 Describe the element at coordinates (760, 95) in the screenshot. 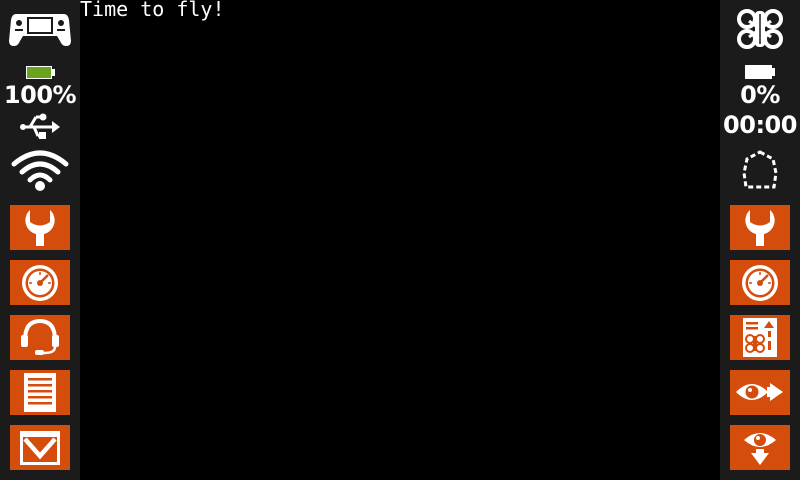

I see `drone-battery-percent: 0%` at that location.